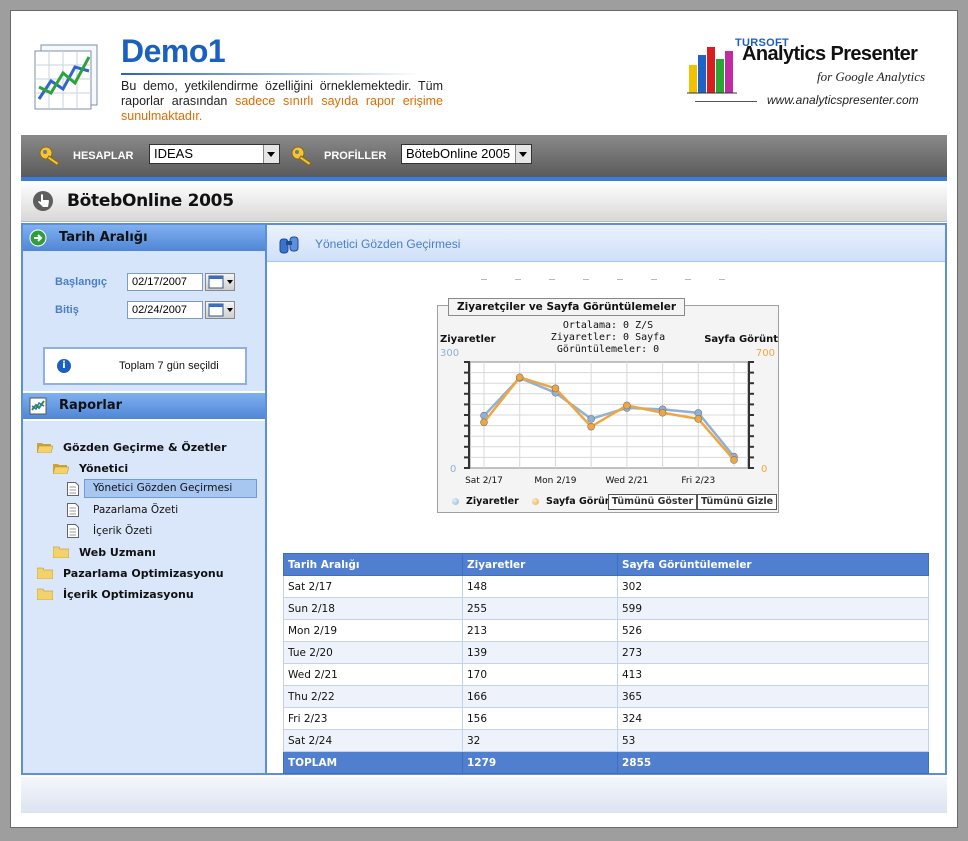 Image resolution: width=968 pixels, height=841 pixels. What do you see at coordinates (61, 469) in the screenshot?
I see `folder-open-icon` at bounding box center [61, 469].